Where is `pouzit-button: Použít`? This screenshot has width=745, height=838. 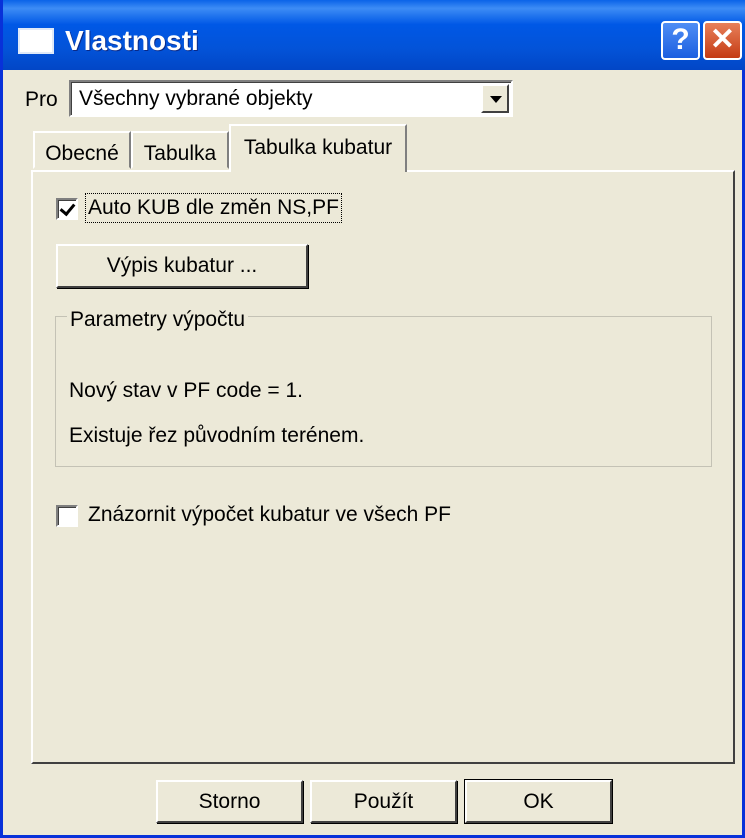
pouzit-button: Použít is located at coordinates (383, 801).